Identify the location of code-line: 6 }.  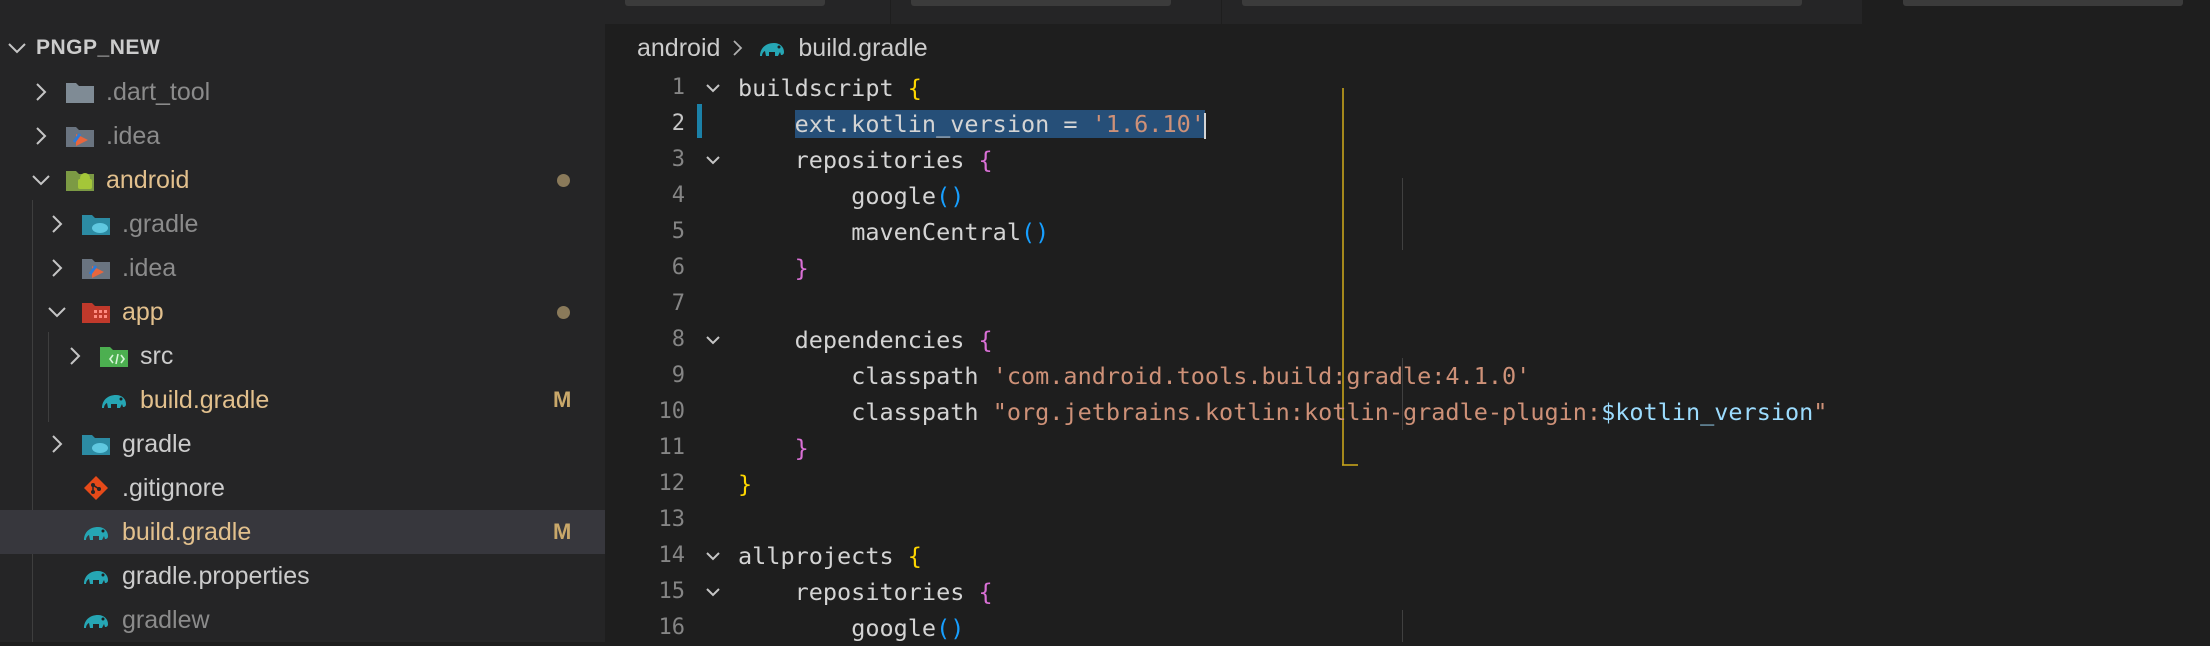
(1407, 268).